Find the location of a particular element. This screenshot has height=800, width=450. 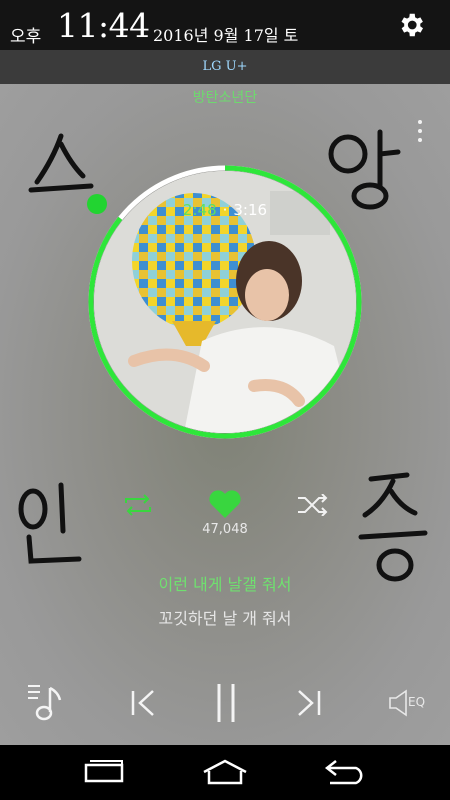

recents-icon is located at coordinates (103, 772).